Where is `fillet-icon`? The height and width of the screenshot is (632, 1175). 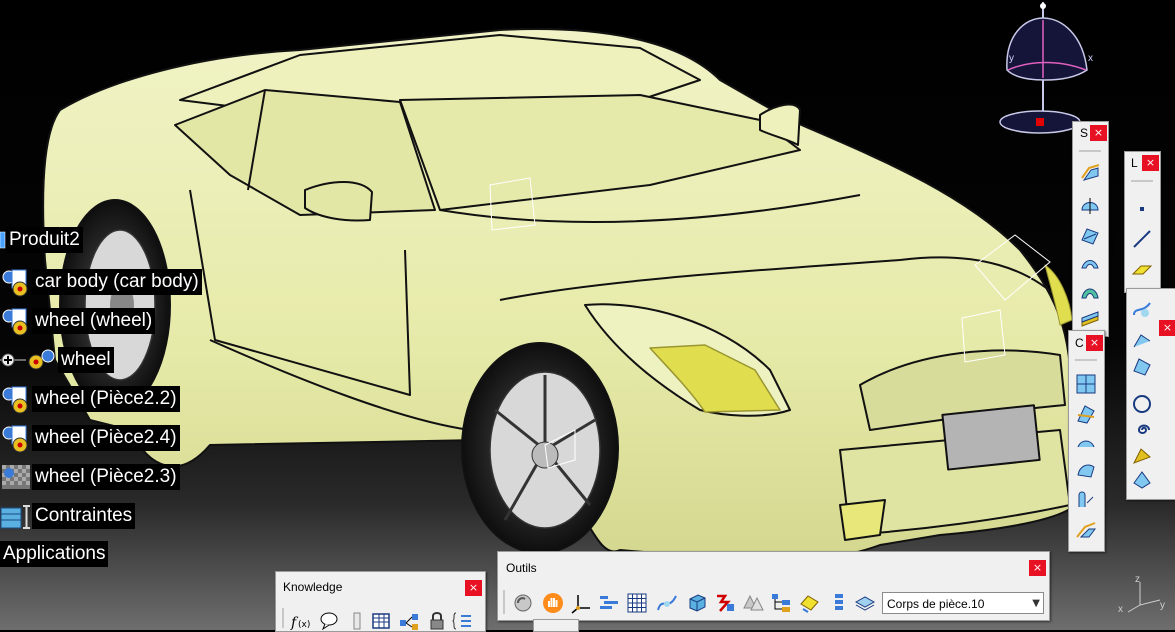 fillet-icon is located at coordinates (1086, 500).